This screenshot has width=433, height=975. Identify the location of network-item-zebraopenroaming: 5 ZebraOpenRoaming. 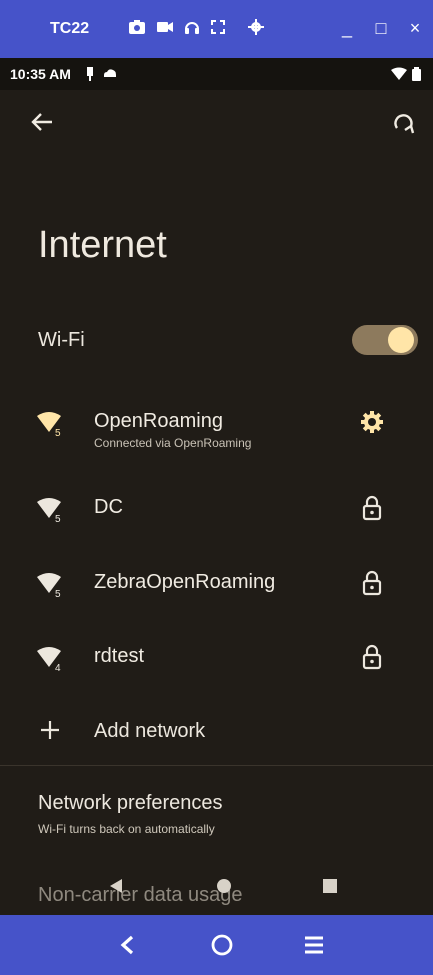
(216, 583).